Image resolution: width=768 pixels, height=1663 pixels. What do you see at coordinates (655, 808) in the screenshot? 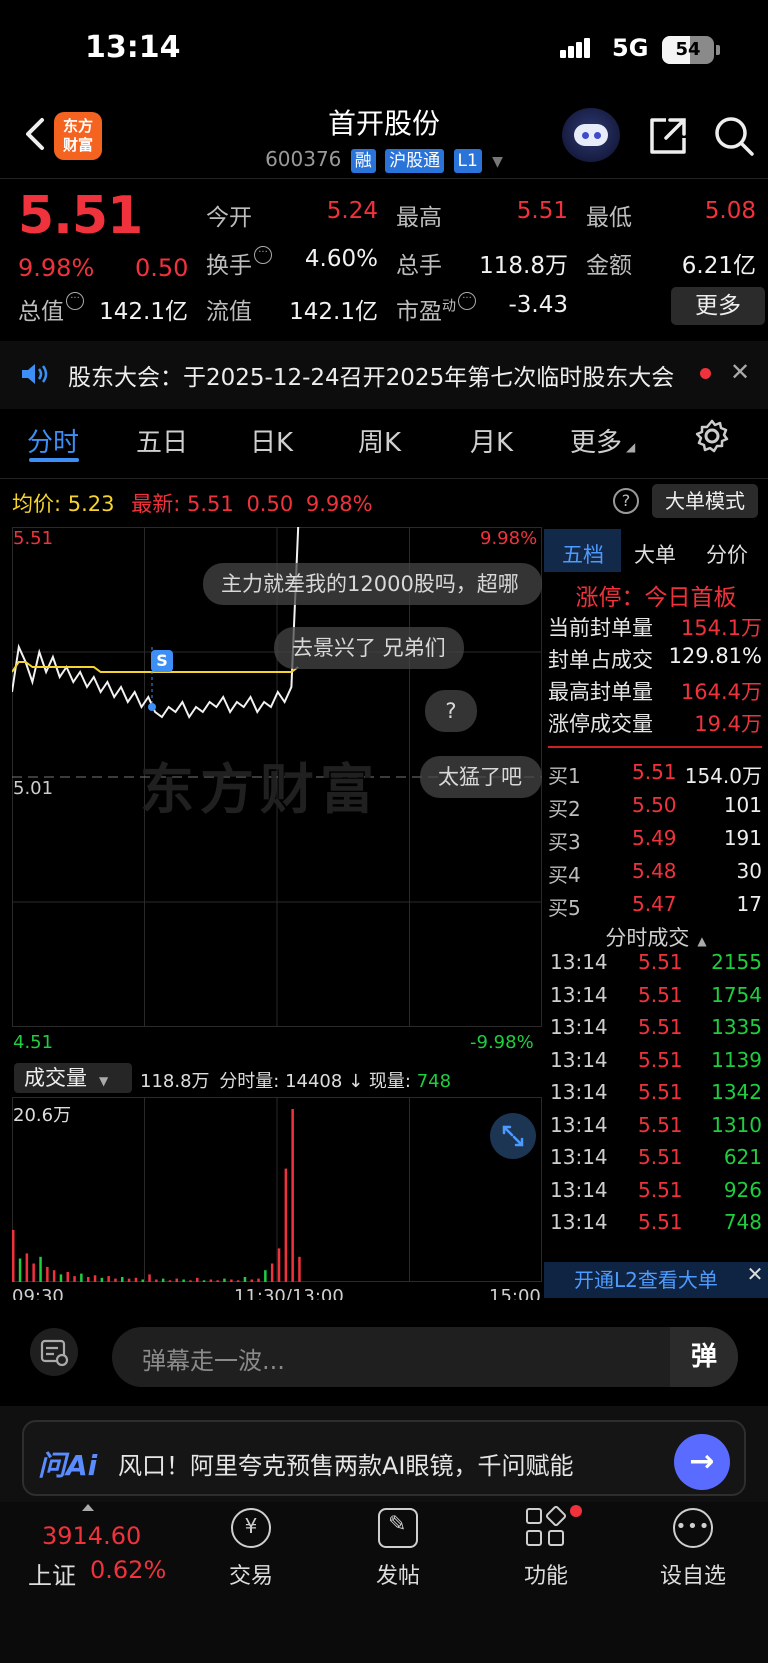
I see `bid-row: 买2 5.50 101` at bounding box center [655, 808].